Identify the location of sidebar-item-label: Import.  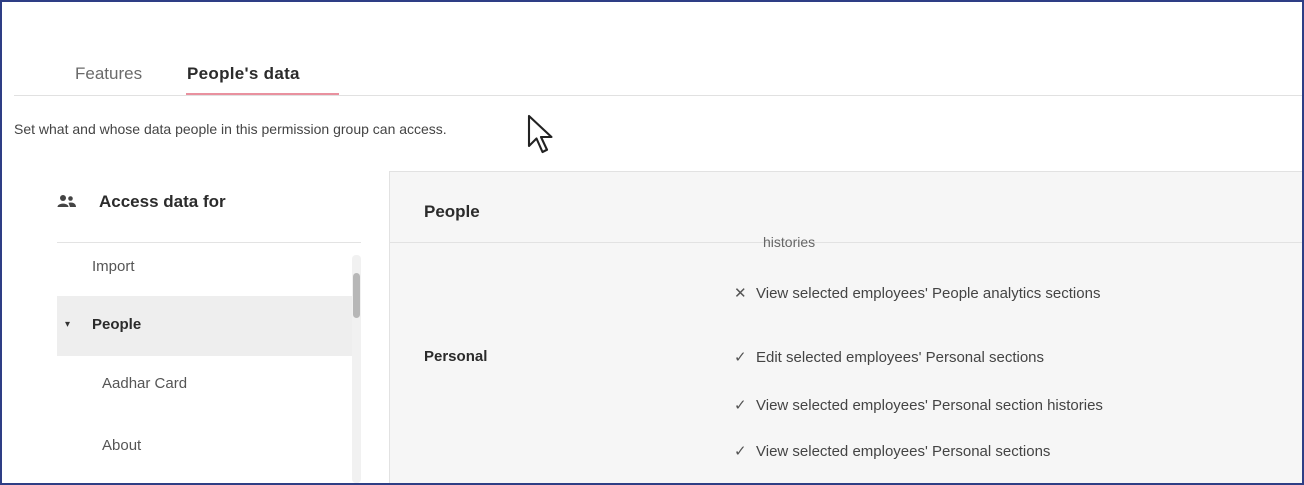
(113, 266).